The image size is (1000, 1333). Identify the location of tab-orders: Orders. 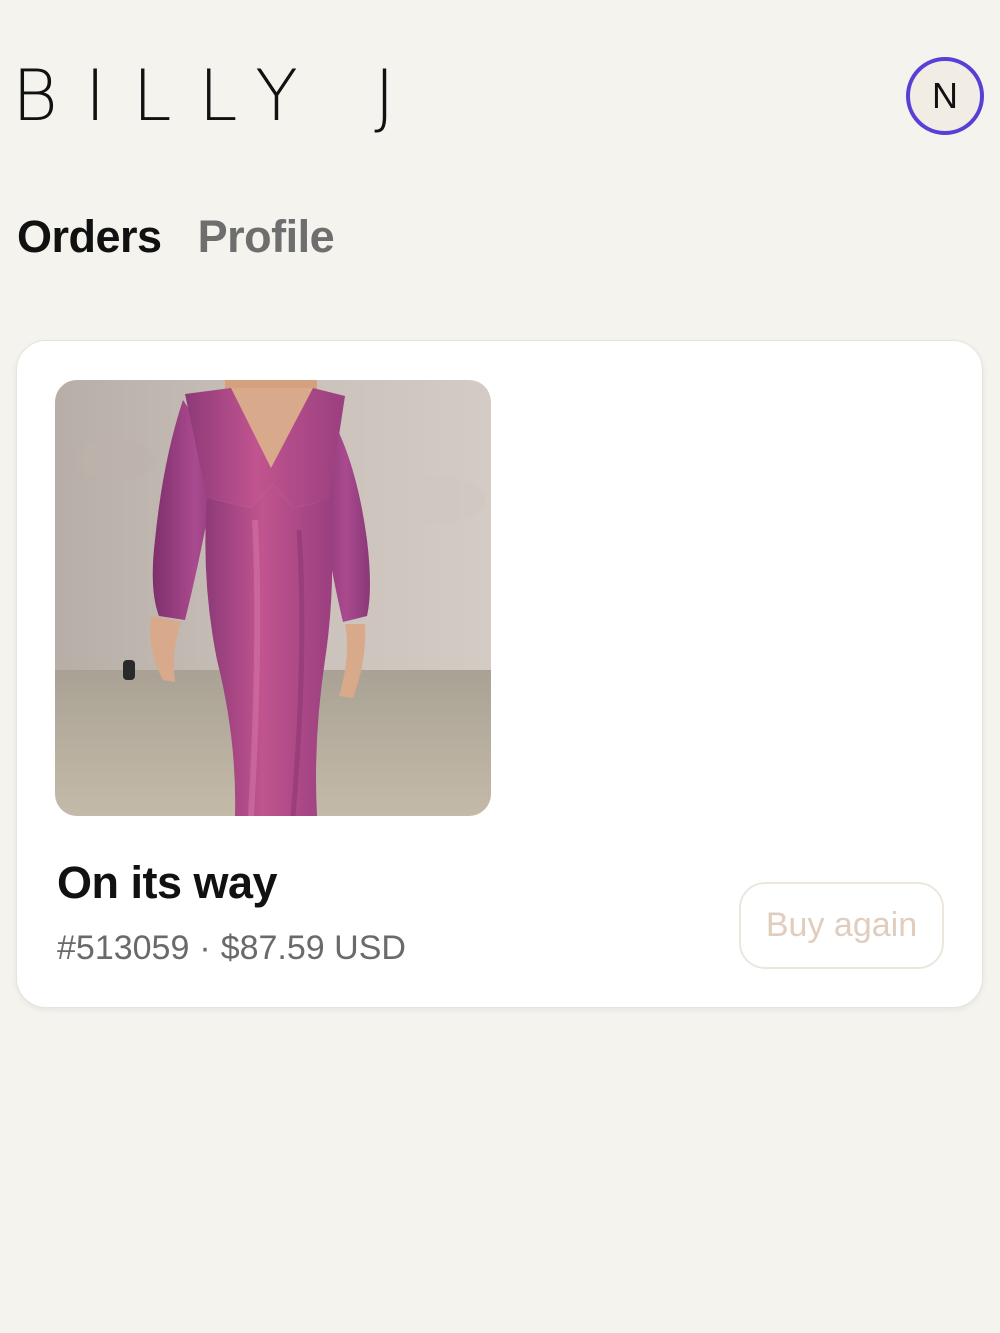
(89, 237).